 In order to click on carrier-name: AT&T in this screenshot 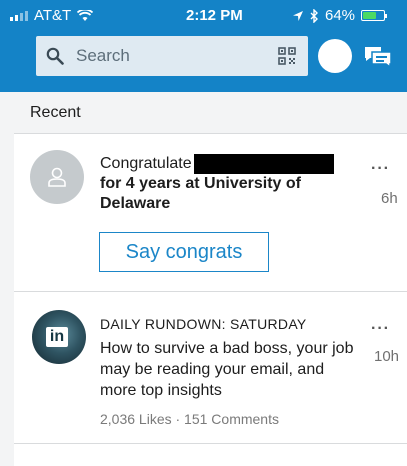, I will do `click(53, 15)`.